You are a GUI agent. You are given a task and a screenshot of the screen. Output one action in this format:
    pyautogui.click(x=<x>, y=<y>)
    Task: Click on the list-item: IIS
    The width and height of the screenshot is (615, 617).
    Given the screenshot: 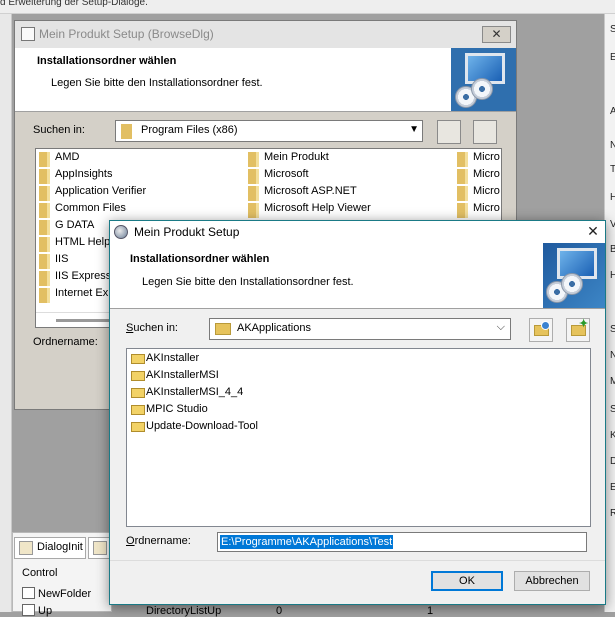 What is the action you would take?
    pyautogui.click(x=53, y=261)
    